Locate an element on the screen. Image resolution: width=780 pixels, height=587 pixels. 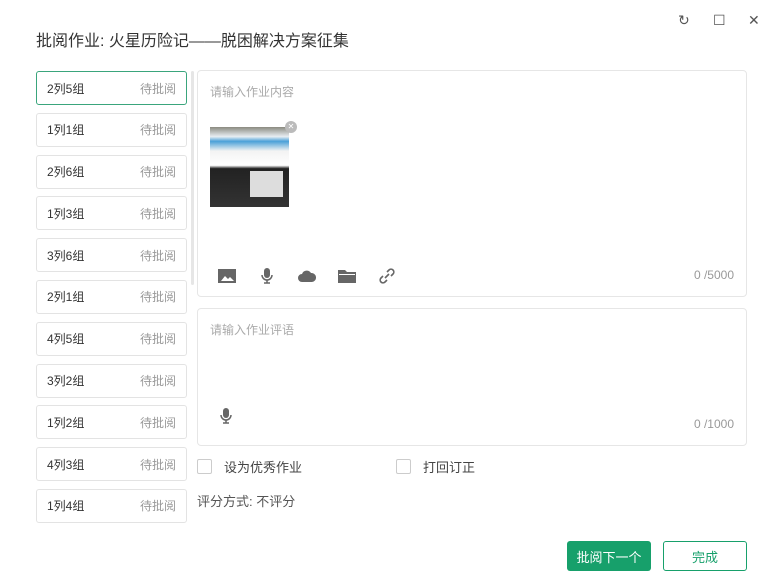
content-placeholder: 请输入作业内容 is located at coordinates (252, 92).